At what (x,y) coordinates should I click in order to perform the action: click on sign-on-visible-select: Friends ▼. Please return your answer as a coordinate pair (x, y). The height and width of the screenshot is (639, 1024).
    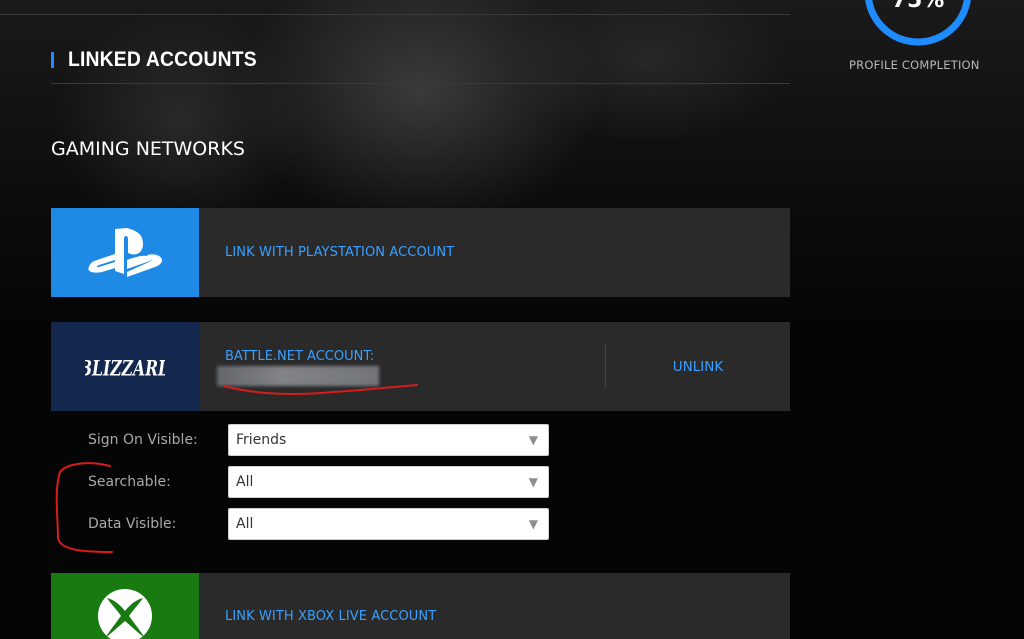
    Looking at the image, I should click on (388, 440).